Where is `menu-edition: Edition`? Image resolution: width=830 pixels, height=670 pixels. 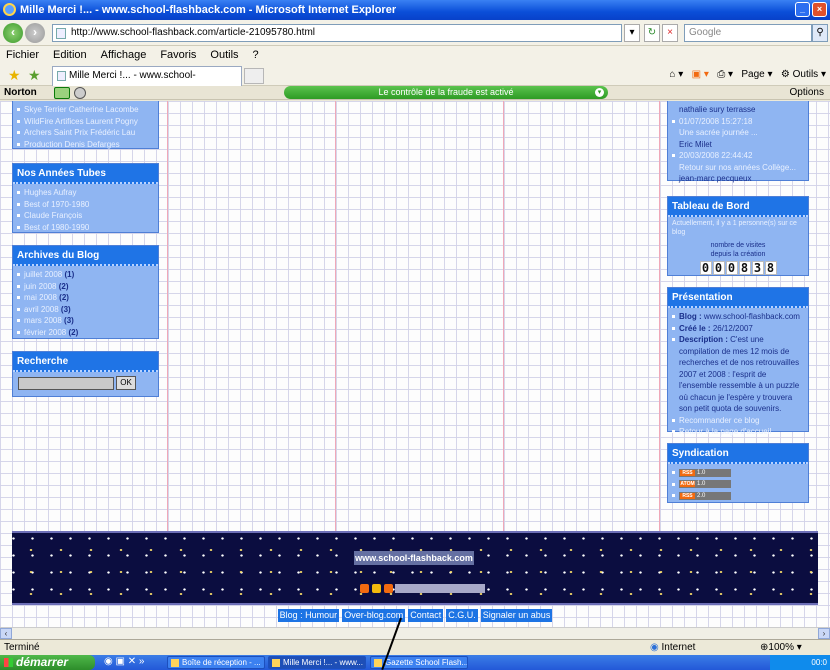
menu-edition: Edition is located at coordinates (70, 55).